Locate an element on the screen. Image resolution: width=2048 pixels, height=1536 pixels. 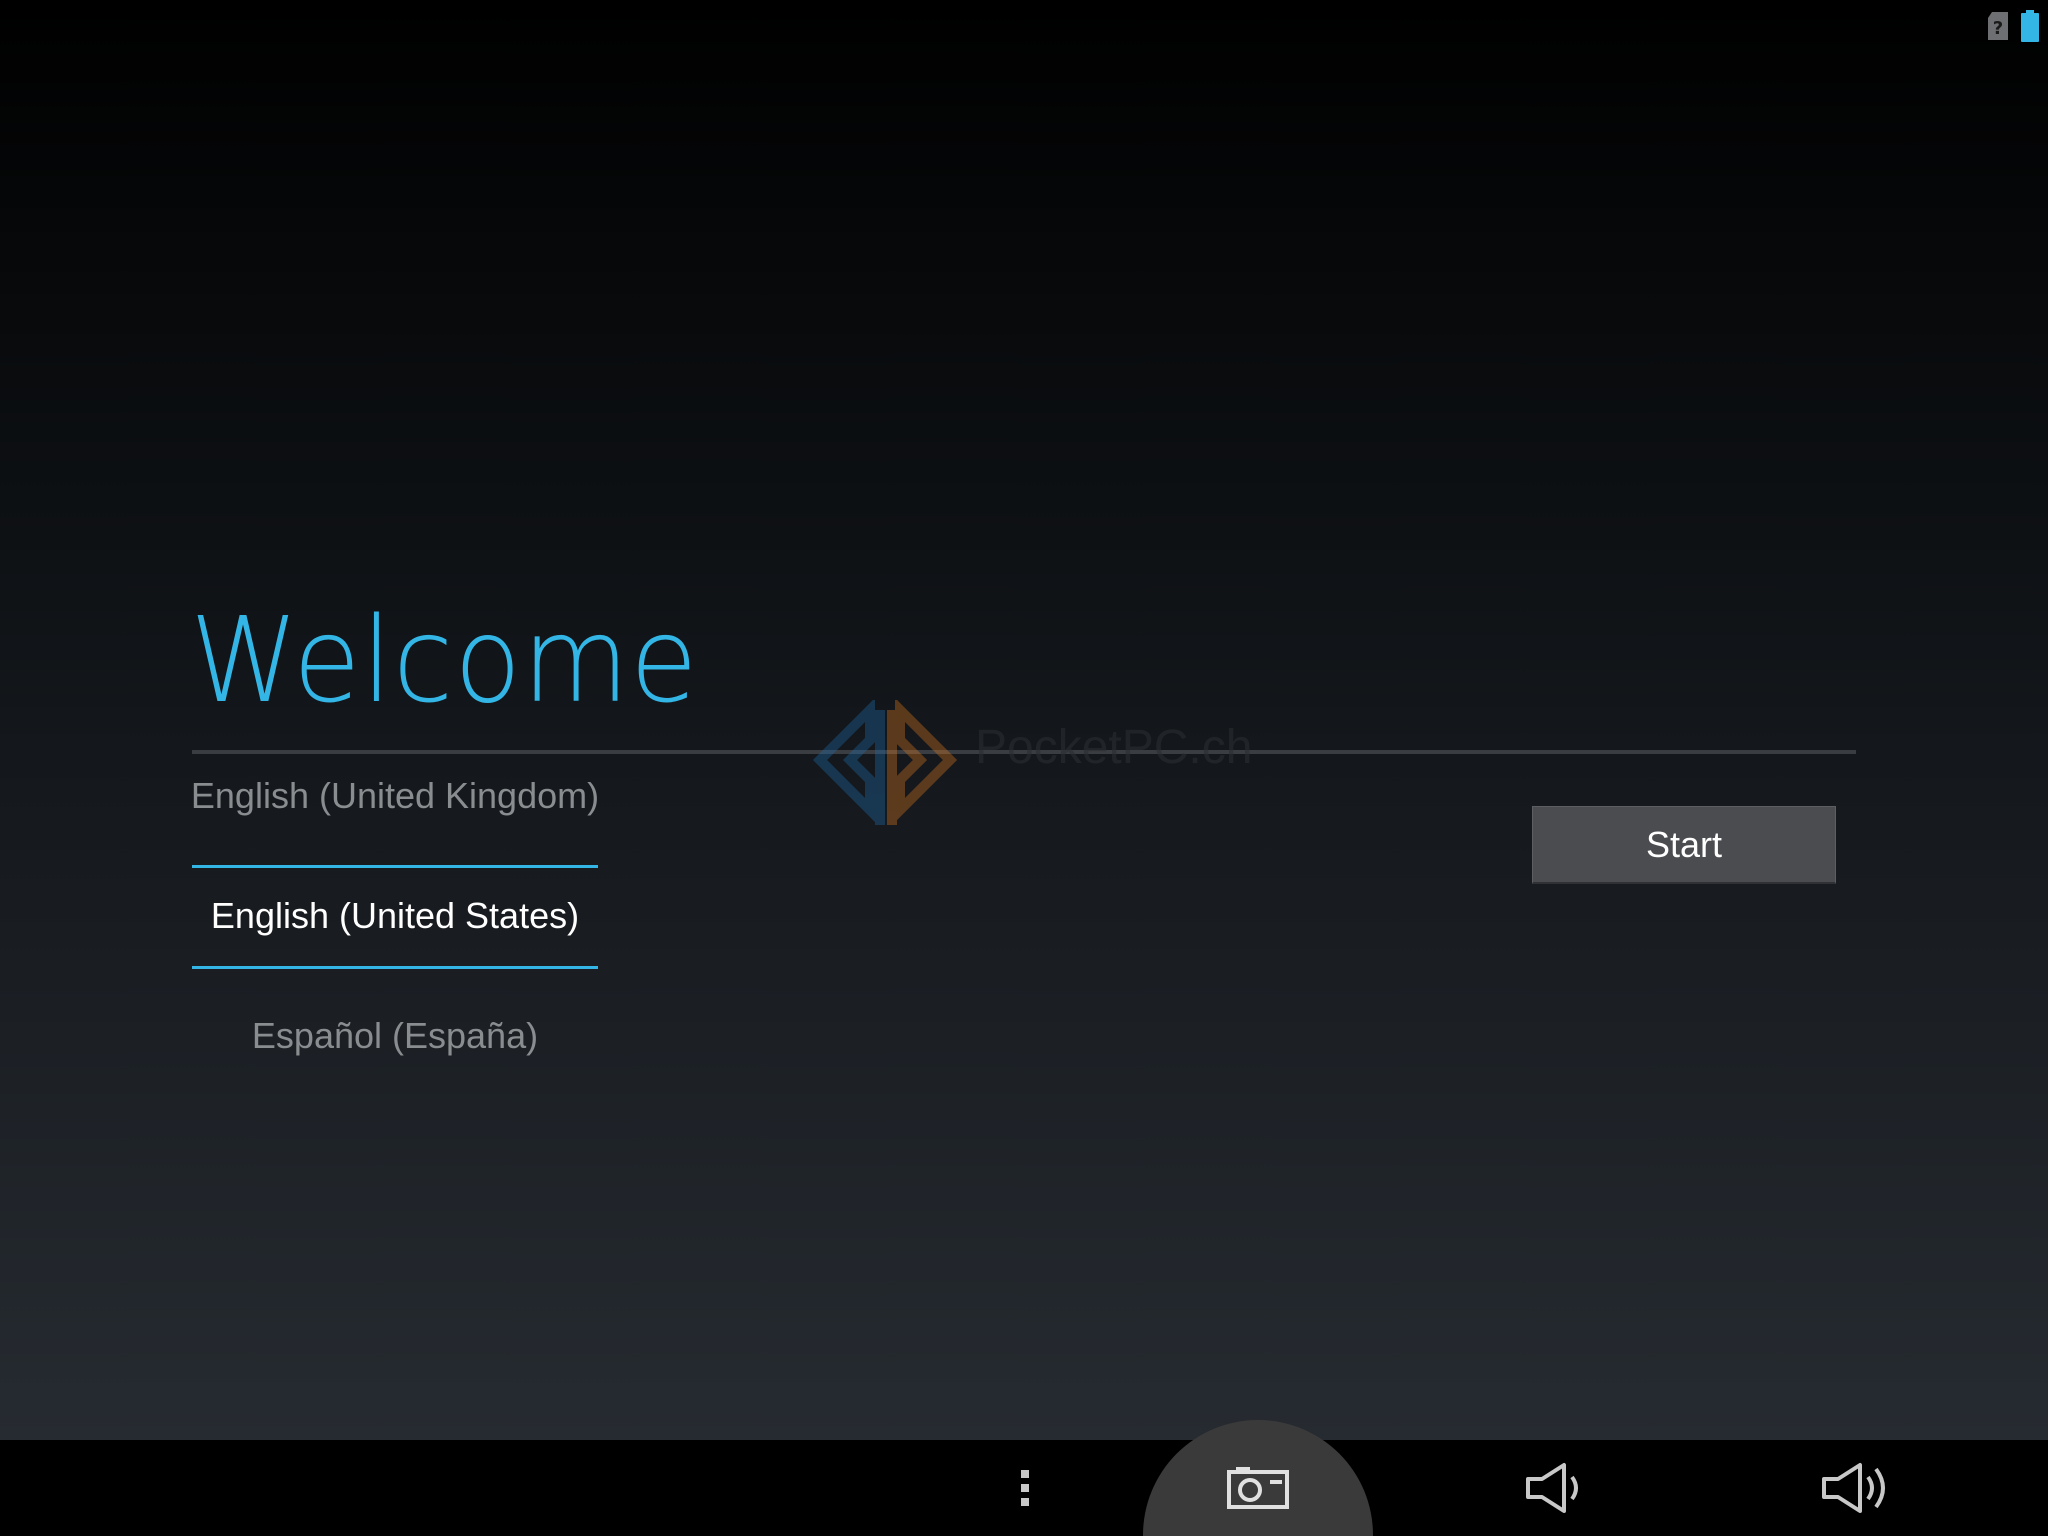
screenshot-camera-icon is located at coordinates (1258, 1488).